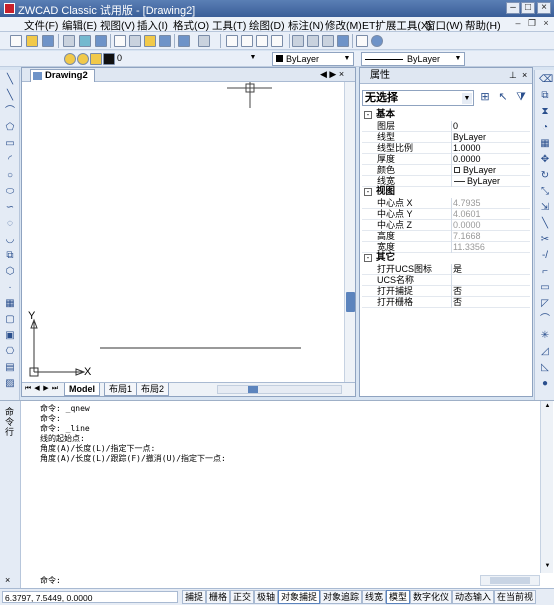 This screenshot has height=605, width=554. I want to click on tab-layout2: 布局2, so click(153, 389).